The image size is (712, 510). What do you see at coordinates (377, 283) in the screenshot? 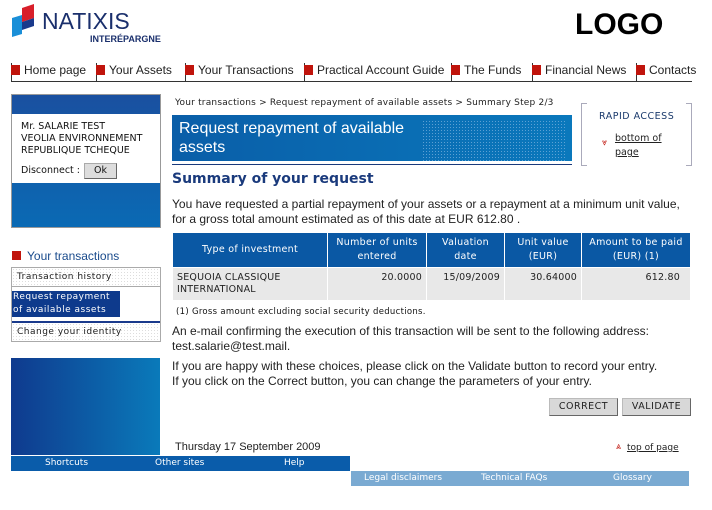
I see `units-cell: 20.0000` at bounding box center [377, 283].